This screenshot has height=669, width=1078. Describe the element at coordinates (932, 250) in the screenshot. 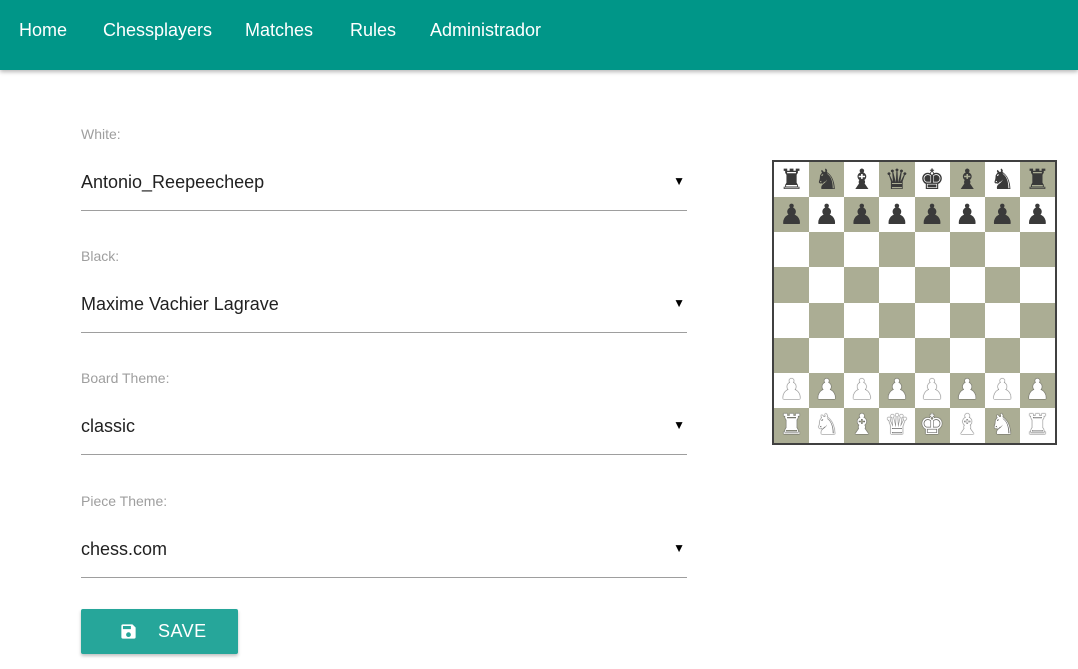

I see `square-e6` at that location.